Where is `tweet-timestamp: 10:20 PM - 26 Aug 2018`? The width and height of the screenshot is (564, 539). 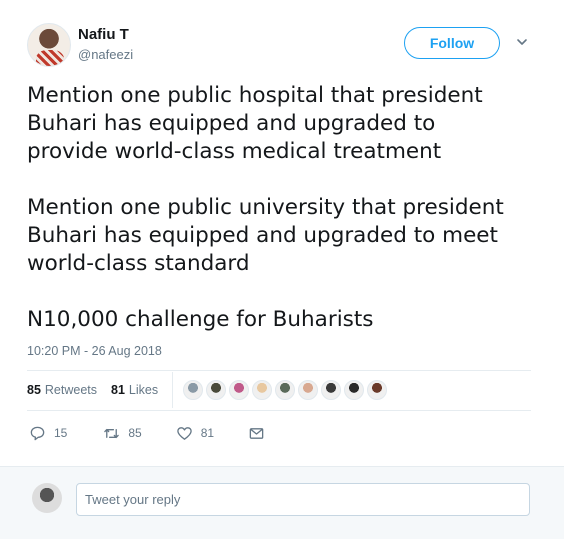 tweet-timestamp: 10:20 PM - 26 Aug 2018 is located at coordinates (94, 351).